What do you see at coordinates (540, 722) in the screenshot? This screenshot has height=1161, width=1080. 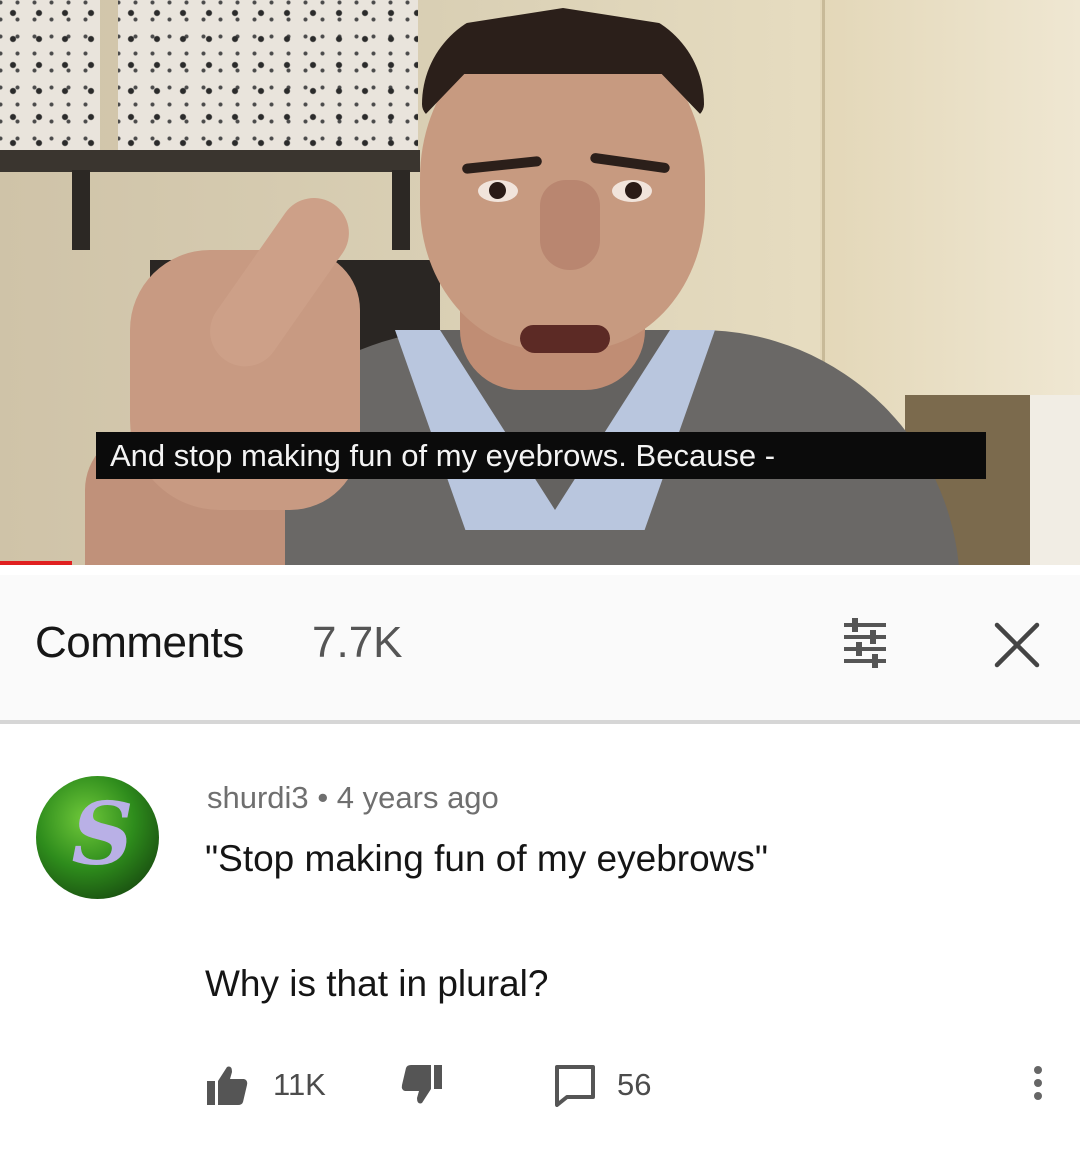 I see `header-divider` at bounding box center [540, 722].